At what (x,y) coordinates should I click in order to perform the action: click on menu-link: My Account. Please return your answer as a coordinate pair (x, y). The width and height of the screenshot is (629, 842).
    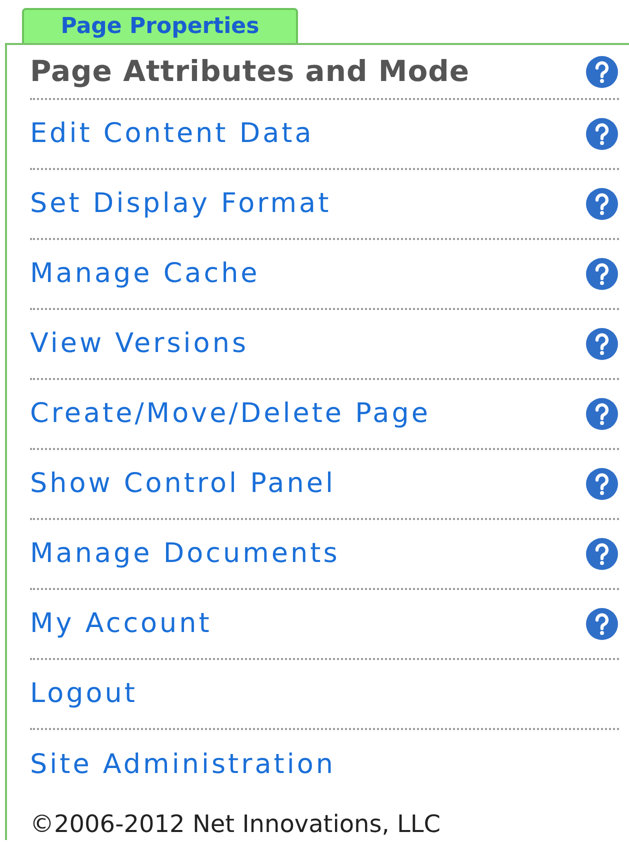
    Looking at the image, I should click on (121, 624).